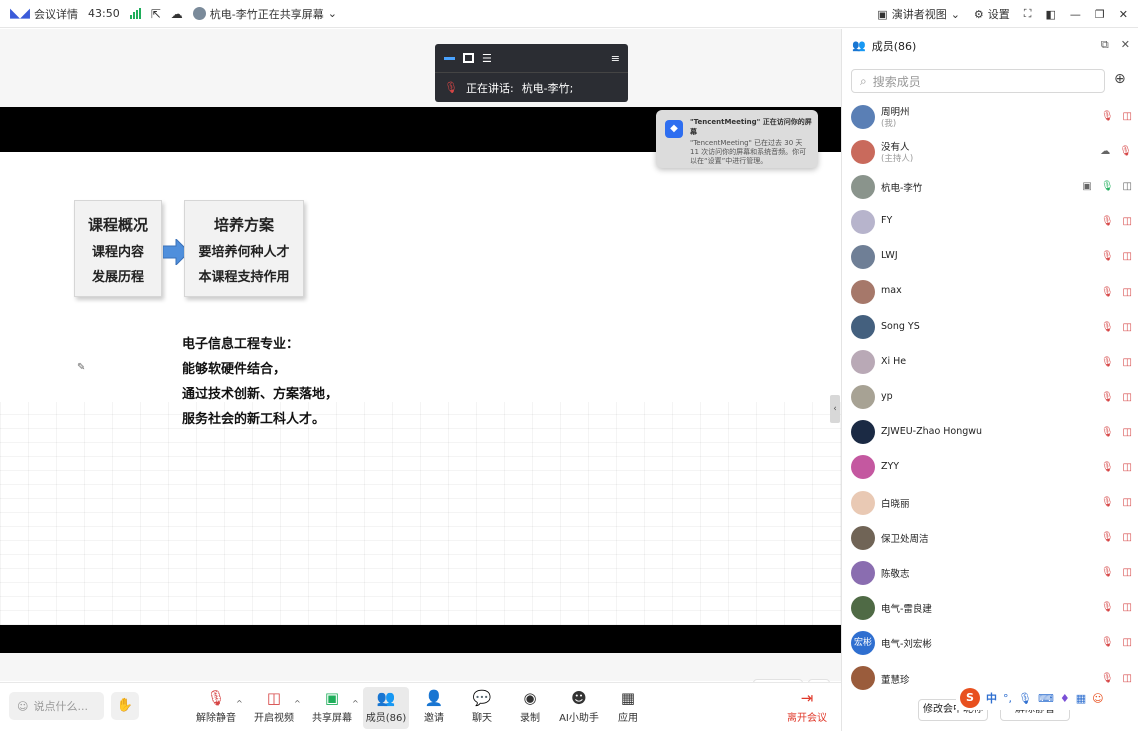 The image size is (1138, 731). Describe the element at coordinates (177, 14) in the screenshot. I see `cloud-icon: ☁` at that location.